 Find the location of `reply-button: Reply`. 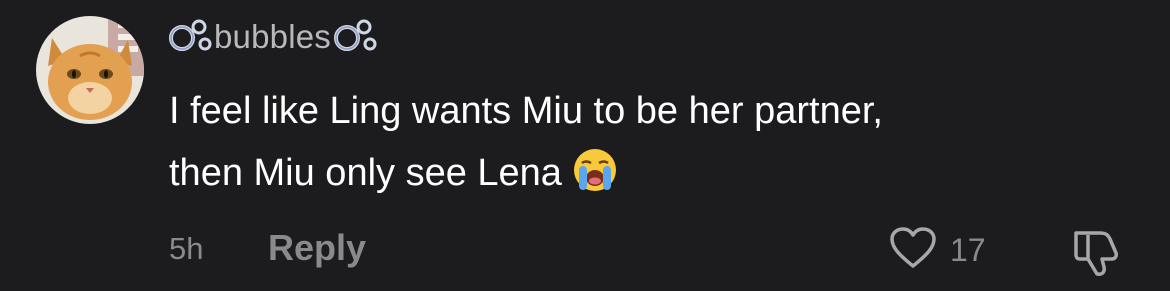

reply-button: Reply is located at coordinates (317, 248).